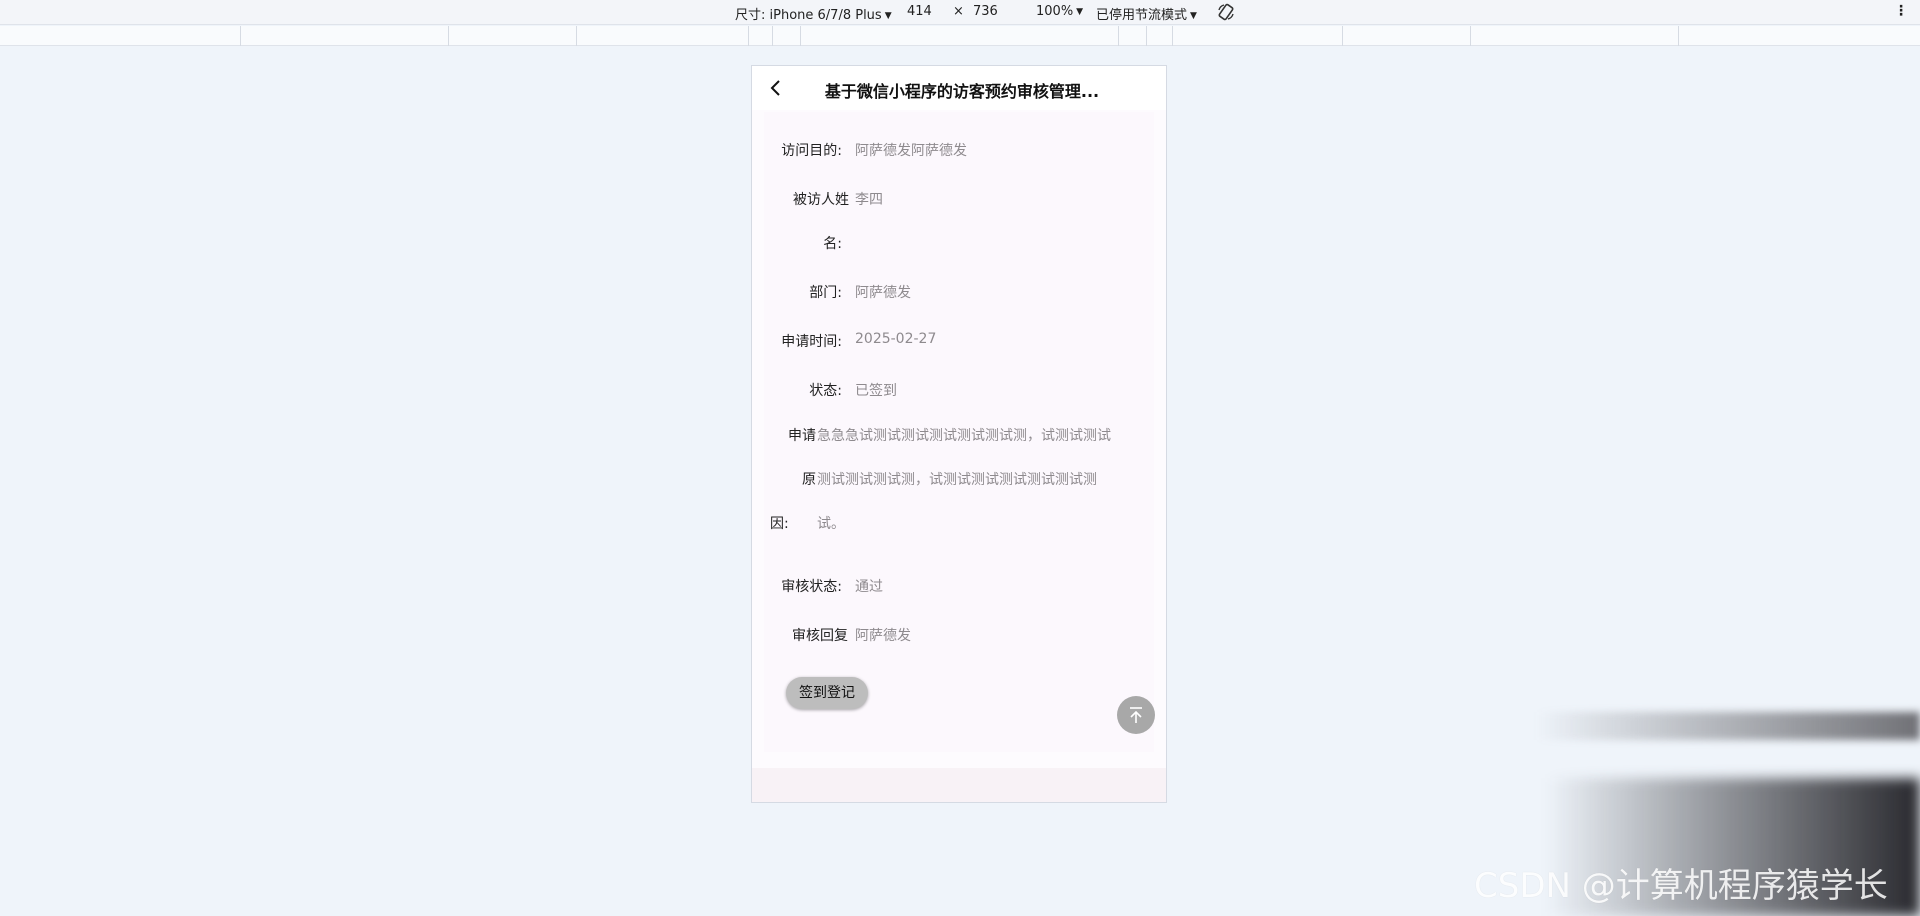 This screenshot has width=1920, height=916. I want to click on device-size-dropdown: 尺寸: iPhone 6/7/8 Plus ▼, so click(813, 13).